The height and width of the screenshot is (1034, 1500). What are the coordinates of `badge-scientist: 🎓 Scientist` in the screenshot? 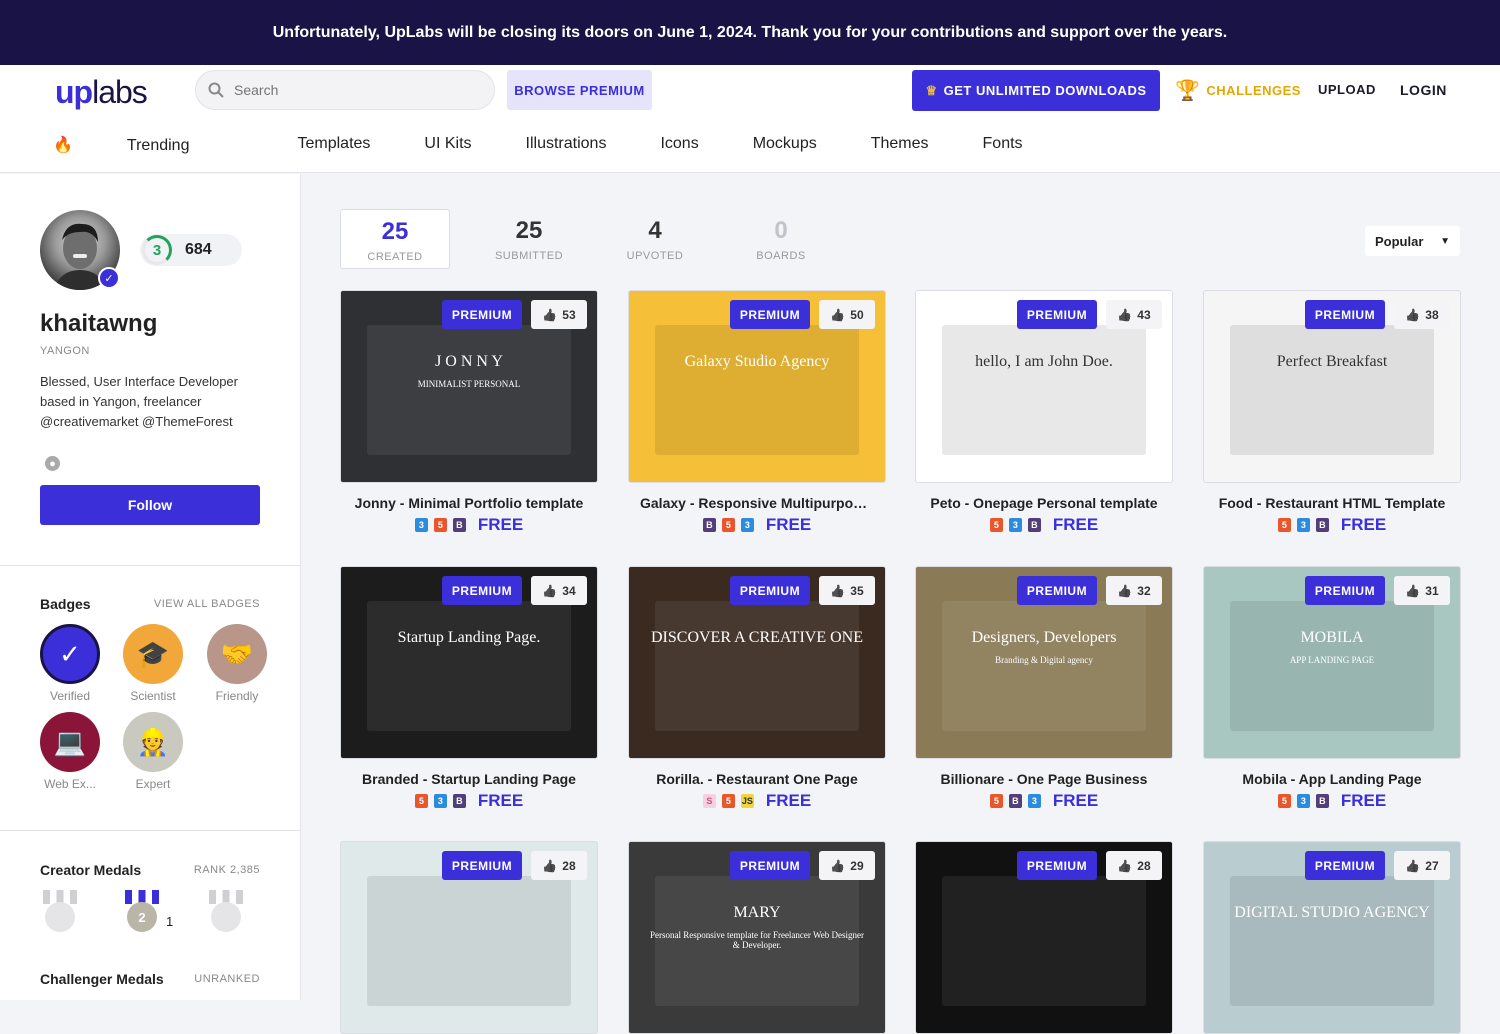 It's located at (153, 663).